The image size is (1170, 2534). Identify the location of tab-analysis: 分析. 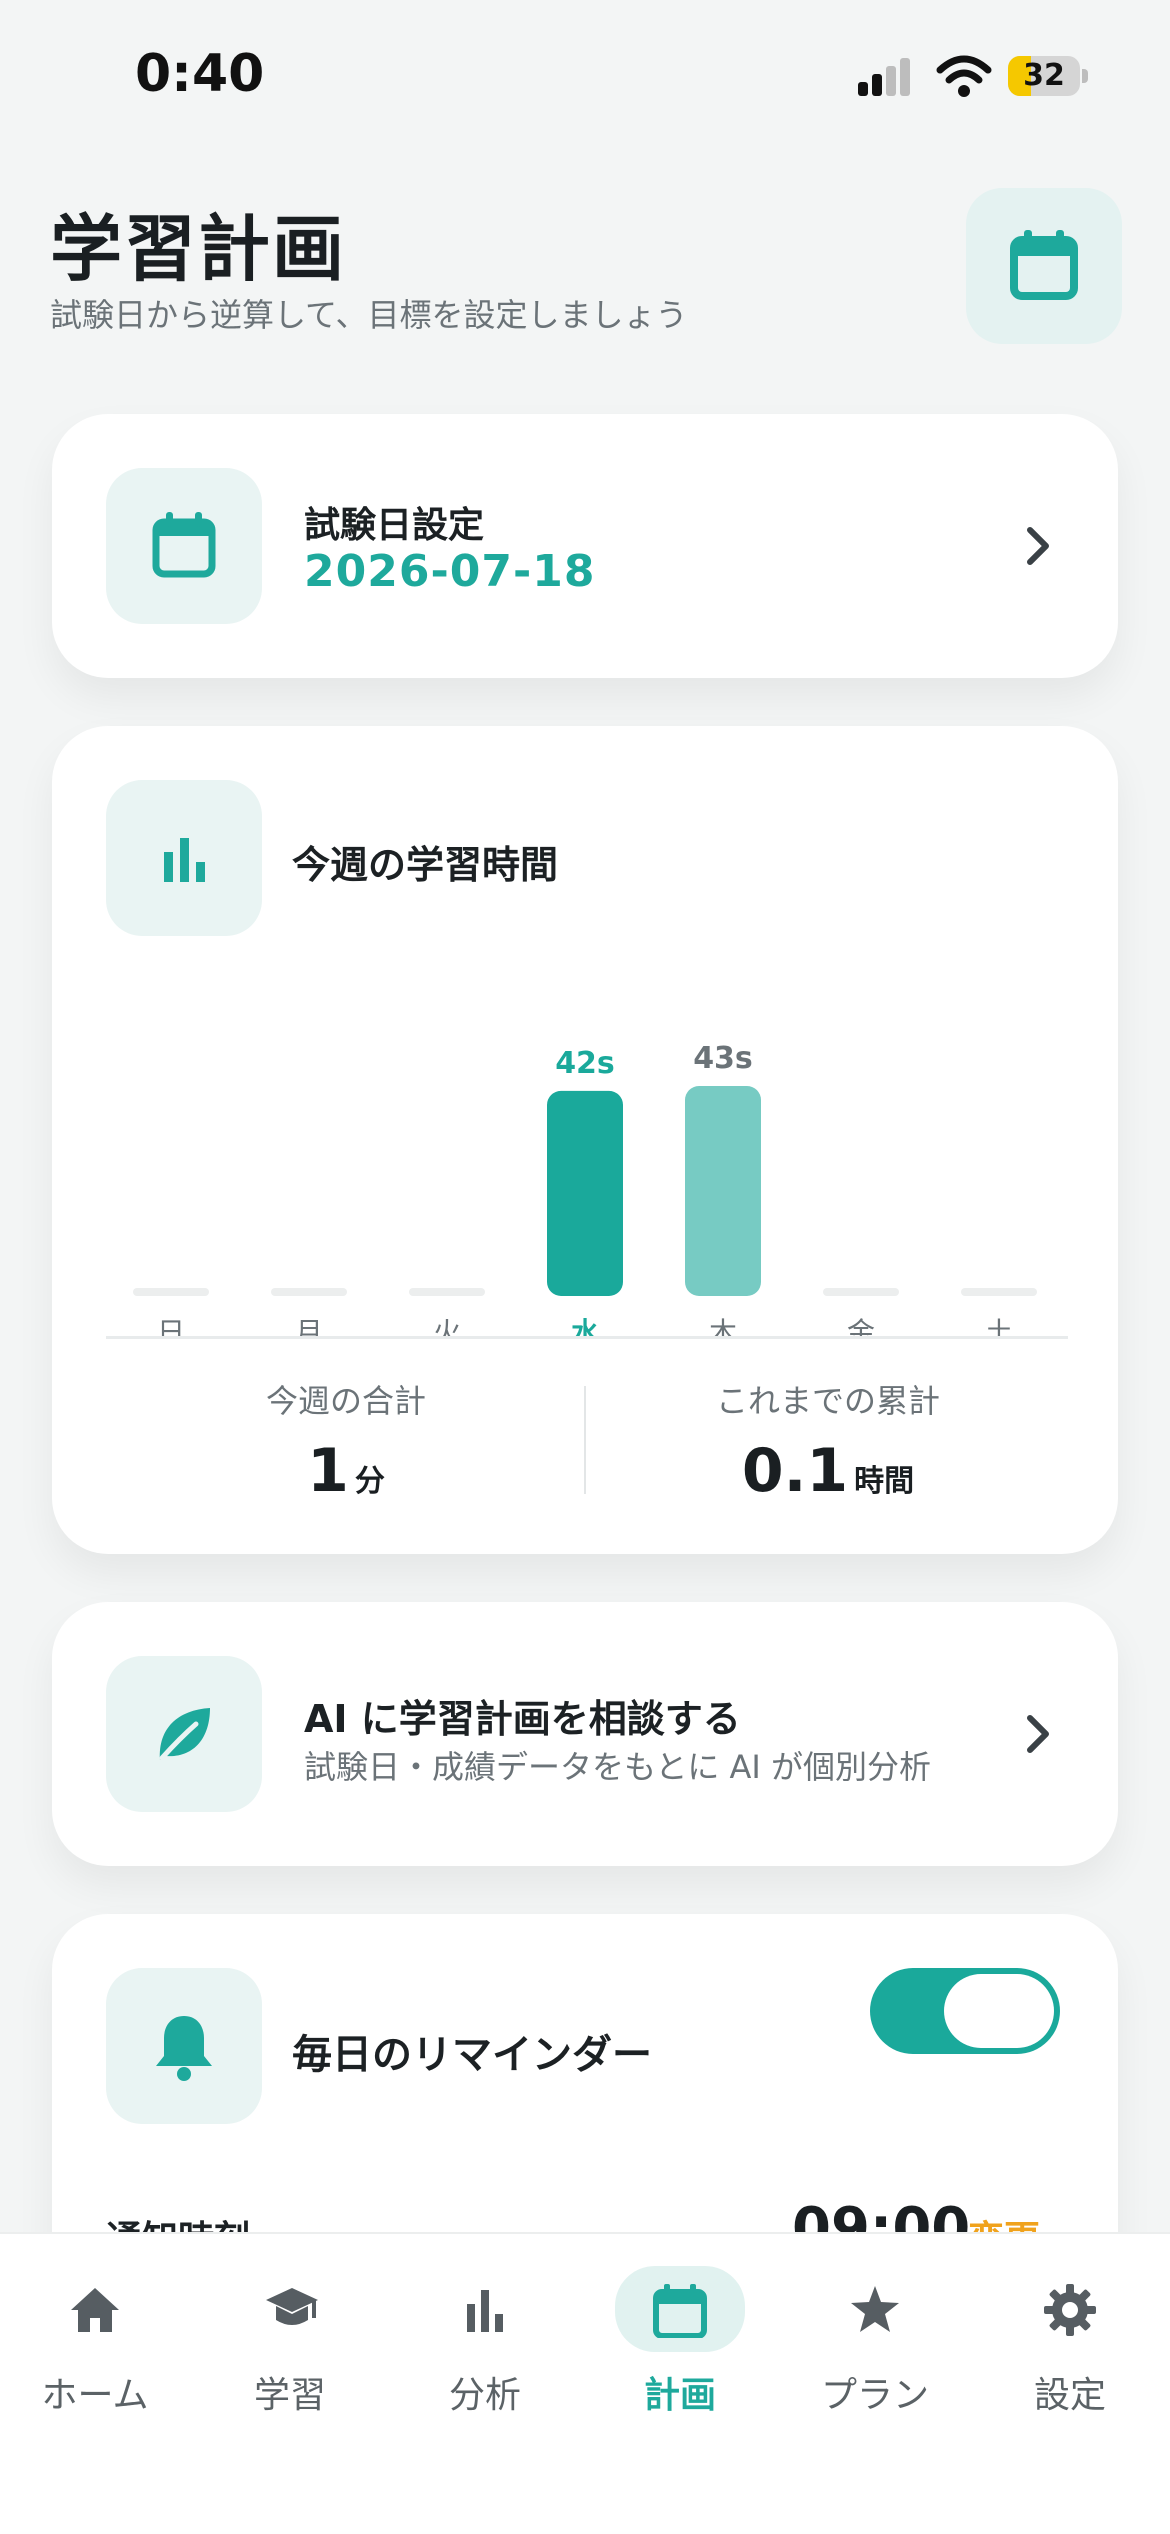
(485, 2345).